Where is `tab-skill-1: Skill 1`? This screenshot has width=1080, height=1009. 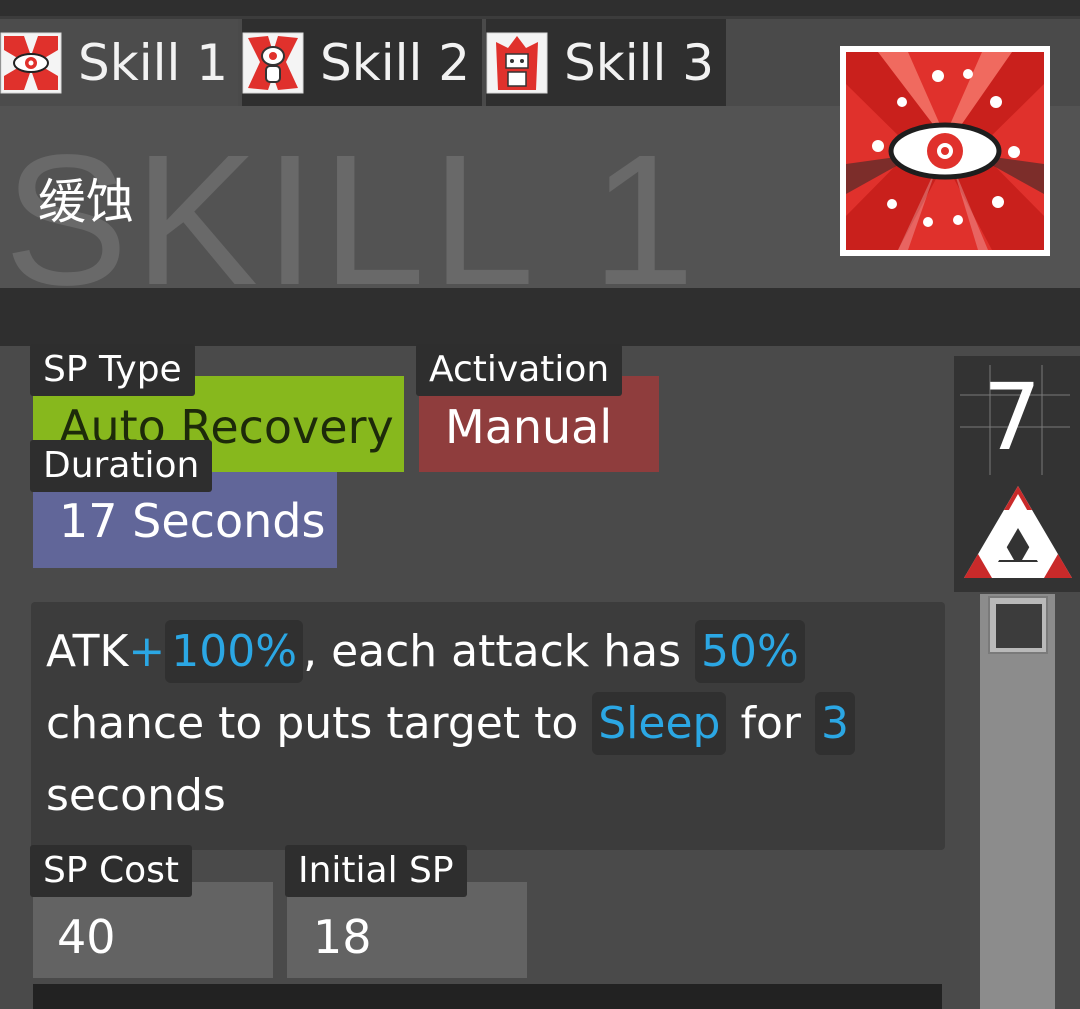 tab-skill-1: Skill 1 is located at coordinates (119, 62).